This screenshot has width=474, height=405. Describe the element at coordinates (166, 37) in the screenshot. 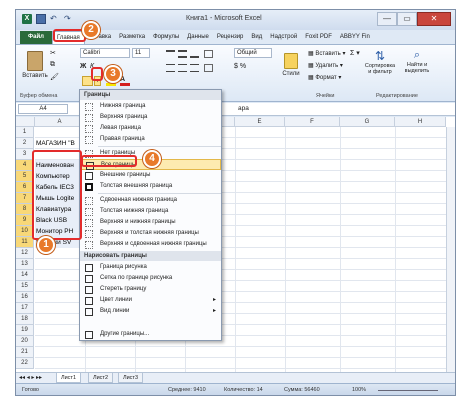

I see `tab-formulas: Формулы` at that location.